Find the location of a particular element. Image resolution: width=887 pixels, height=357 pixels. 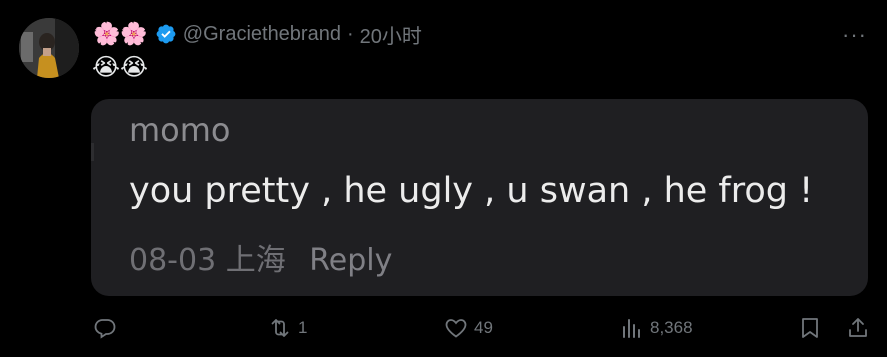

verified-badge-icon is located at coordinates (166, 34).